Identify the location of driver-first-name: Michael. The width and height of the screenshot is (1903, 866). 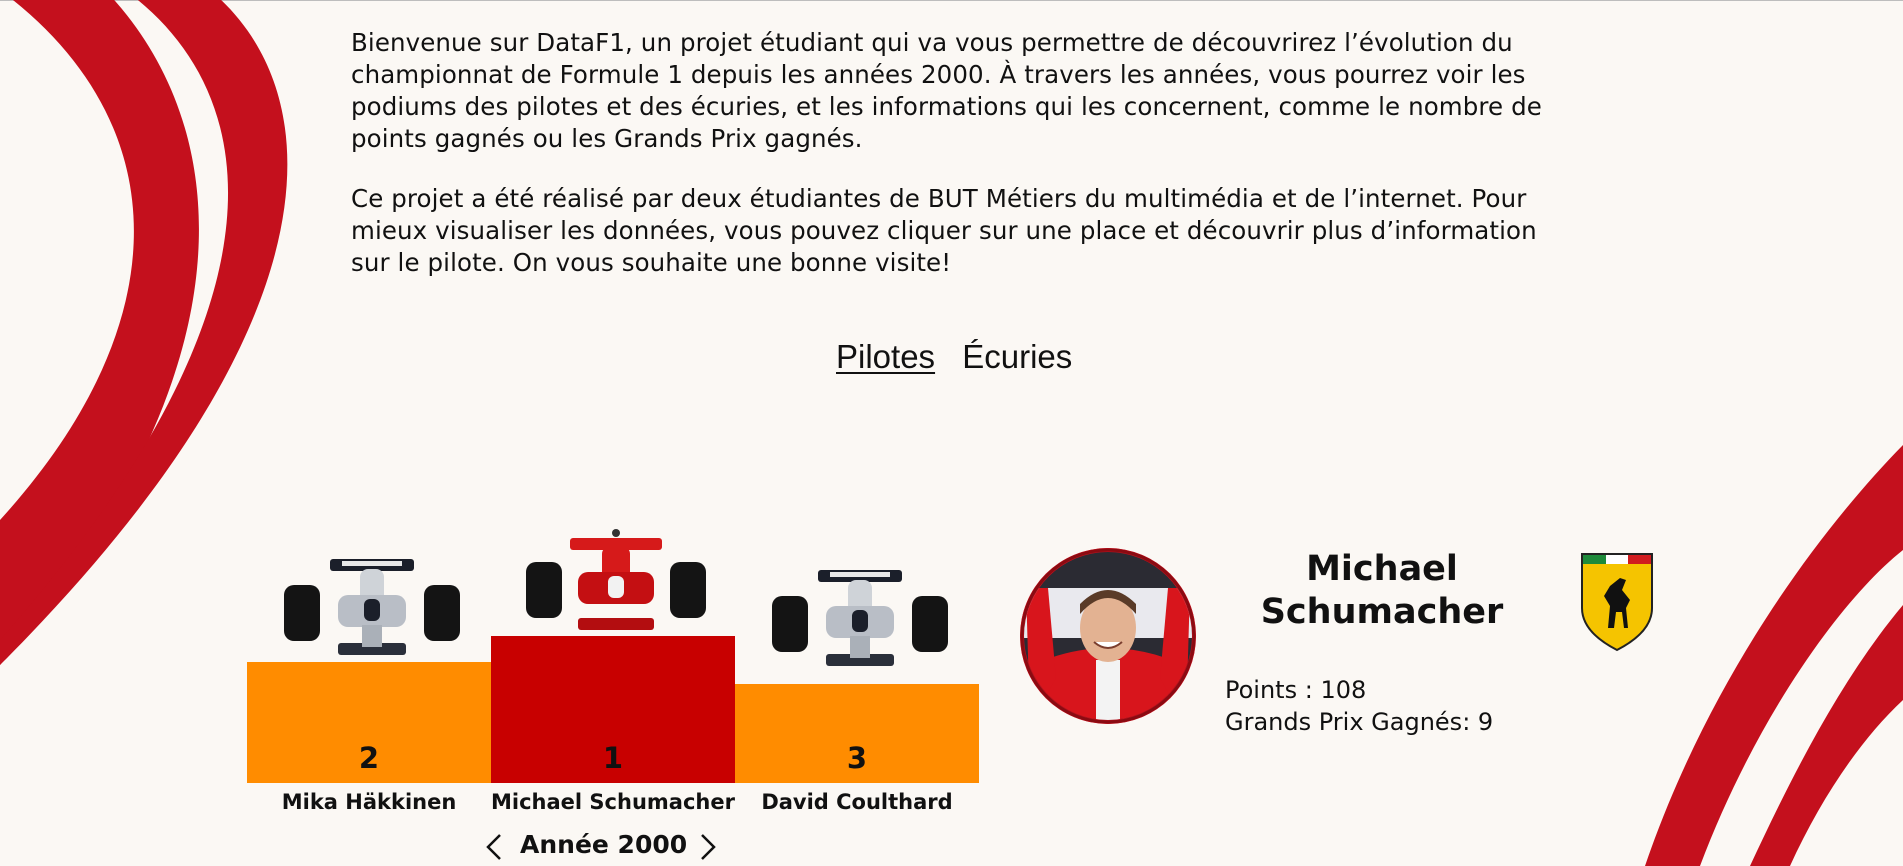
(1382, 569).